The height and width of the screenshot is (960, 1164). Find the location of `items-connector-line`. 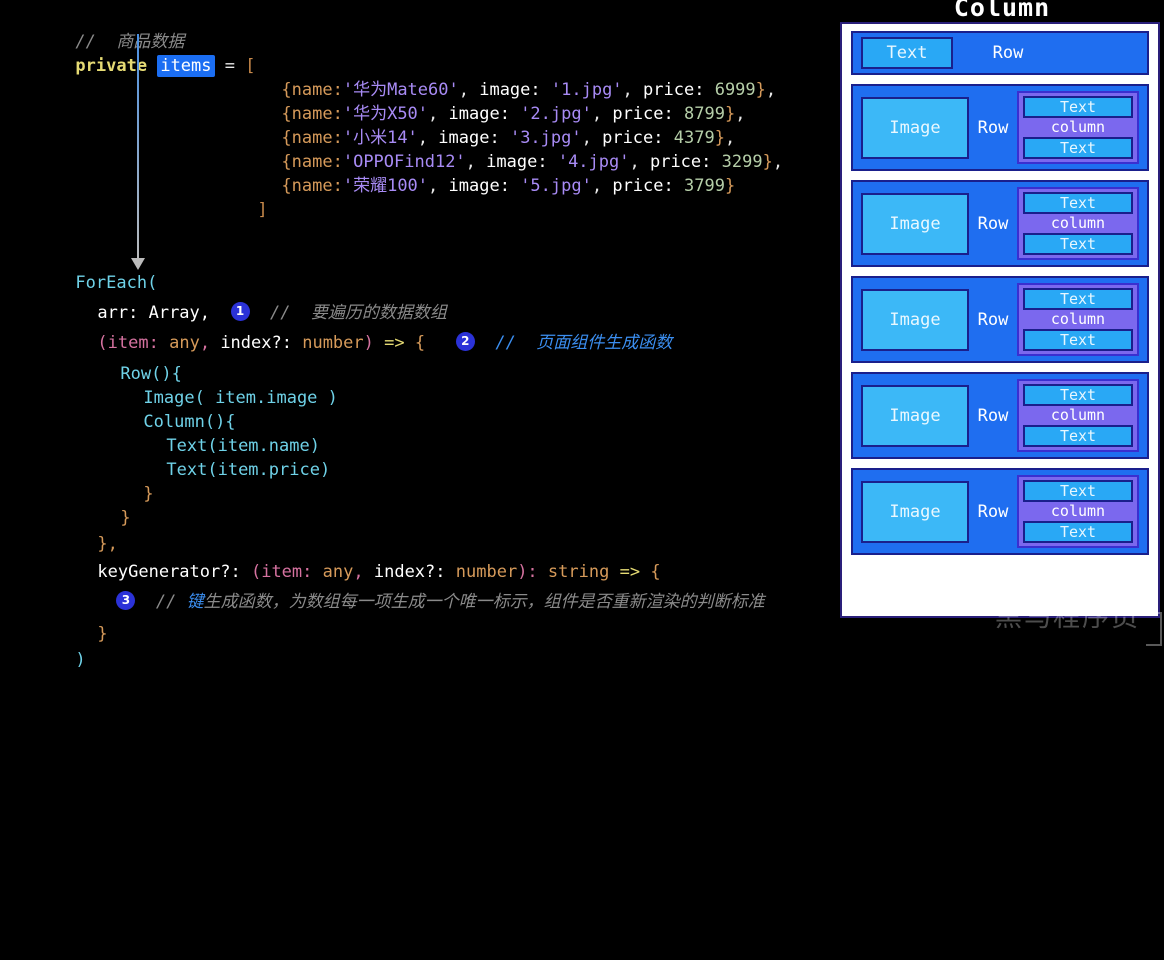

items-connector-line is located at coordinates (138, 148).